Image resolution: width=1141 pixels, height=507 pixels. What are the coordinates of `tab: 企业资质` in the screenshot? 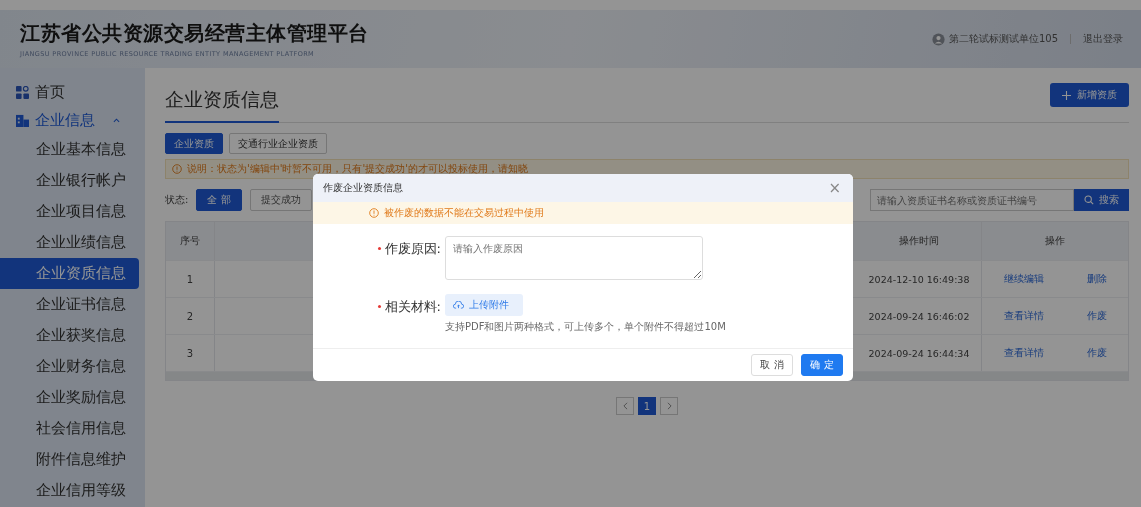 It's located at (194, 143).